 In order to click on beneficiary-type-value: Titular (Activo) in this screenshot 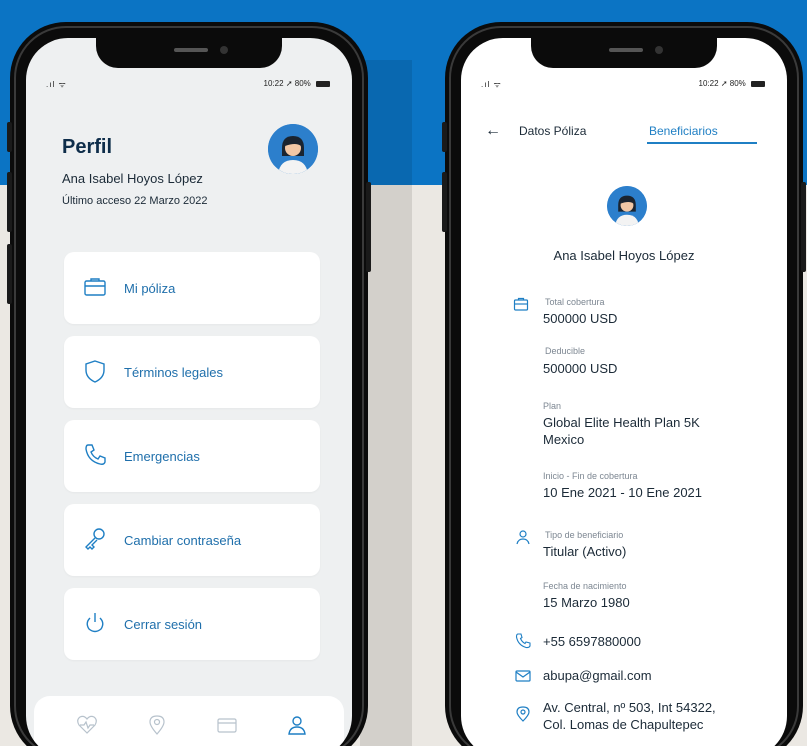, I will do `click(585, 551)`.